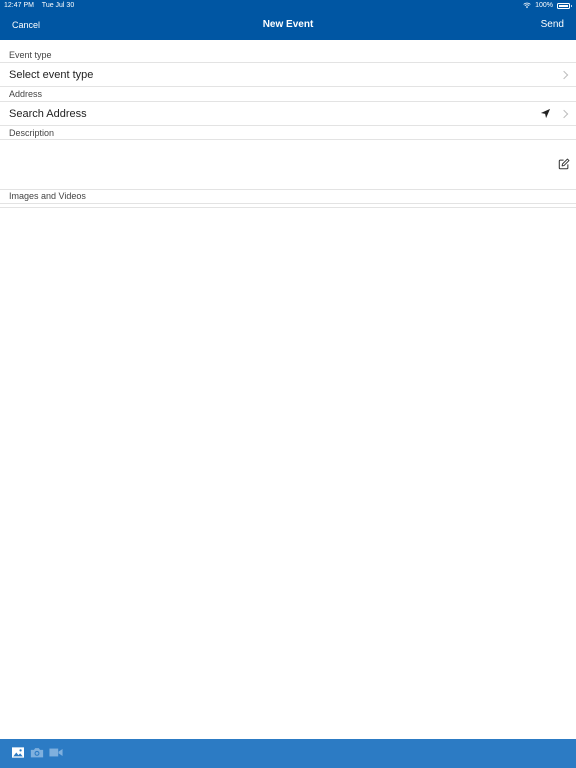  Describe the element at coordinates (58, 5) in the screenshot. I see `status-date: Tue Jul 30` at that location.